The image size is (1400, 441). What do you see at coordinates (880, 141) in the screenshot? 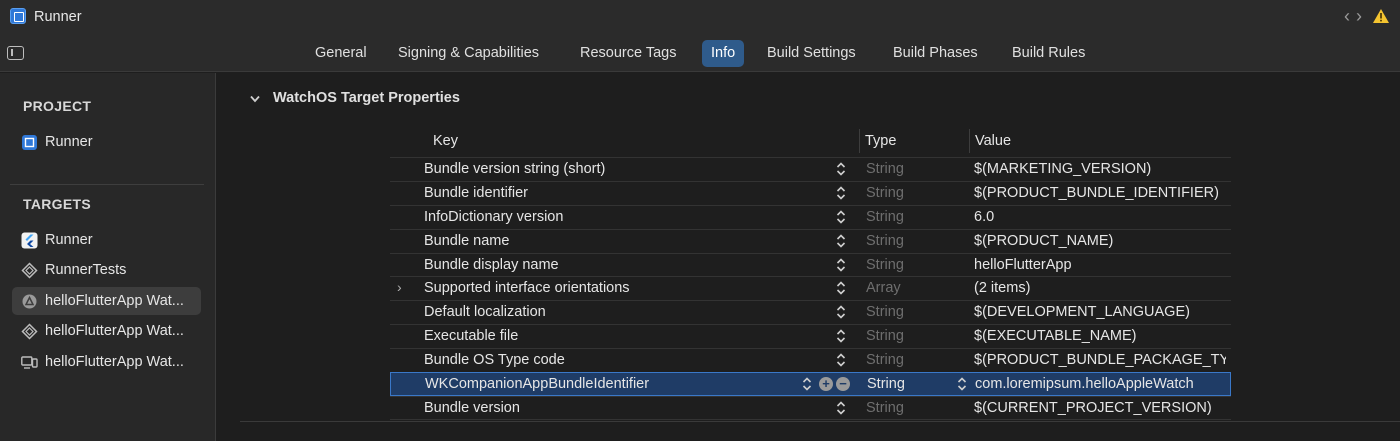
I see `column-type: Type` at bounding box center [880, 141].